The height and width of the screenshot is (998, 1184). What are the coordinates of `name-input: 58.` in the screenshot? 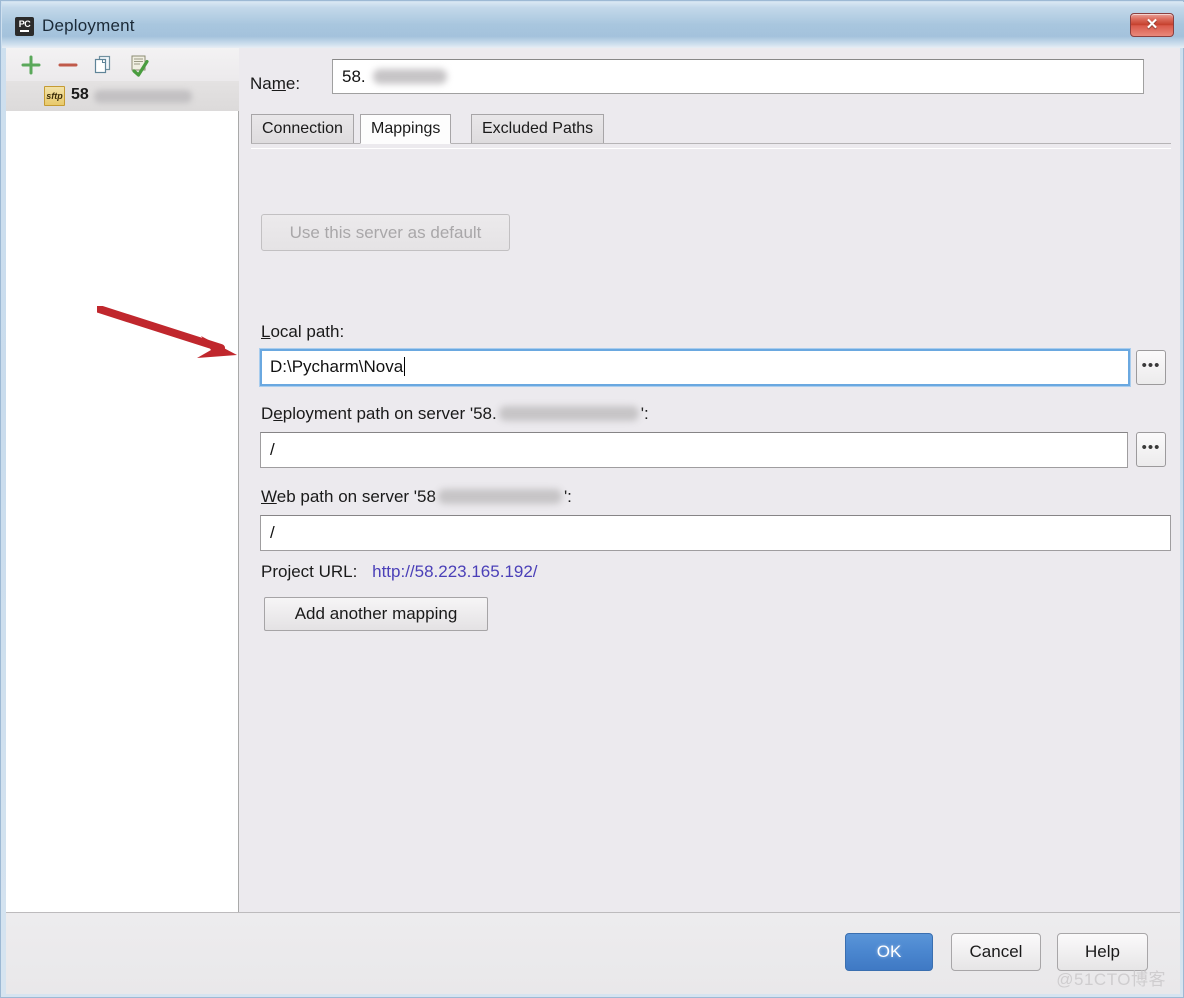 It's located at (738, 76).